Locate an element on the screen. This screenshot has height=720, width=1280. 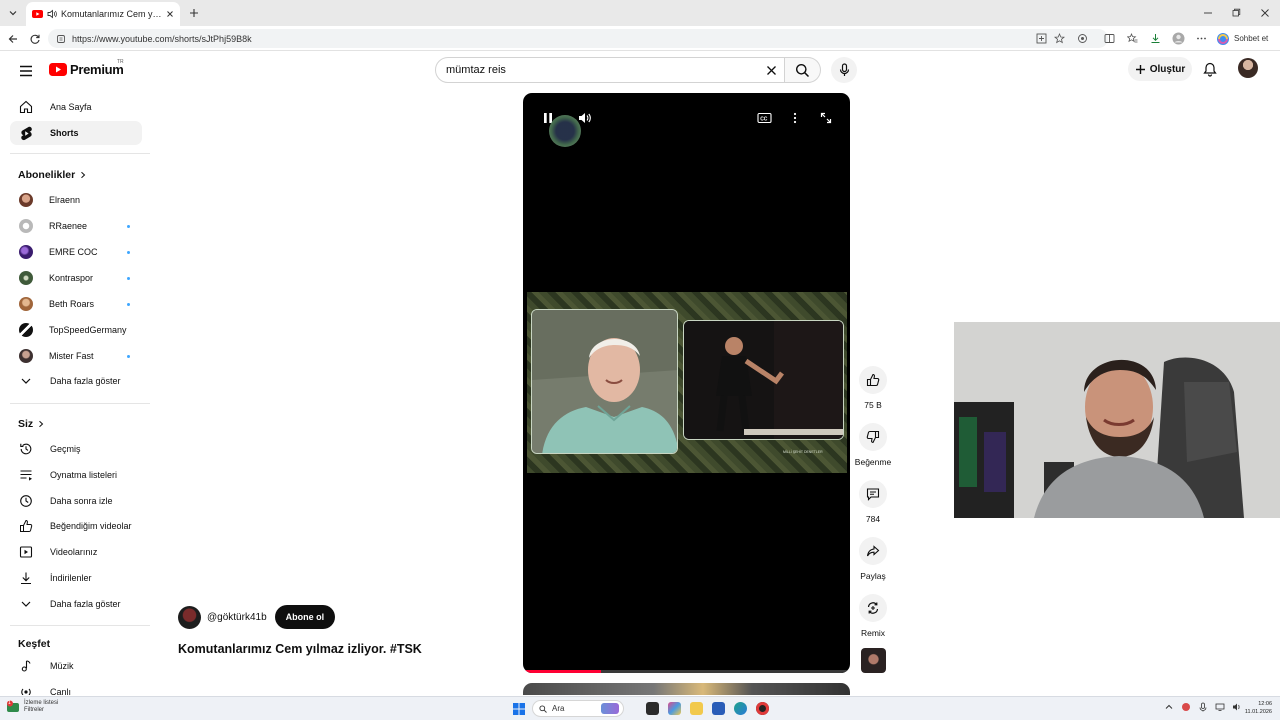
sidebar-item-live: Canlı is located at coordinates (76, 687).